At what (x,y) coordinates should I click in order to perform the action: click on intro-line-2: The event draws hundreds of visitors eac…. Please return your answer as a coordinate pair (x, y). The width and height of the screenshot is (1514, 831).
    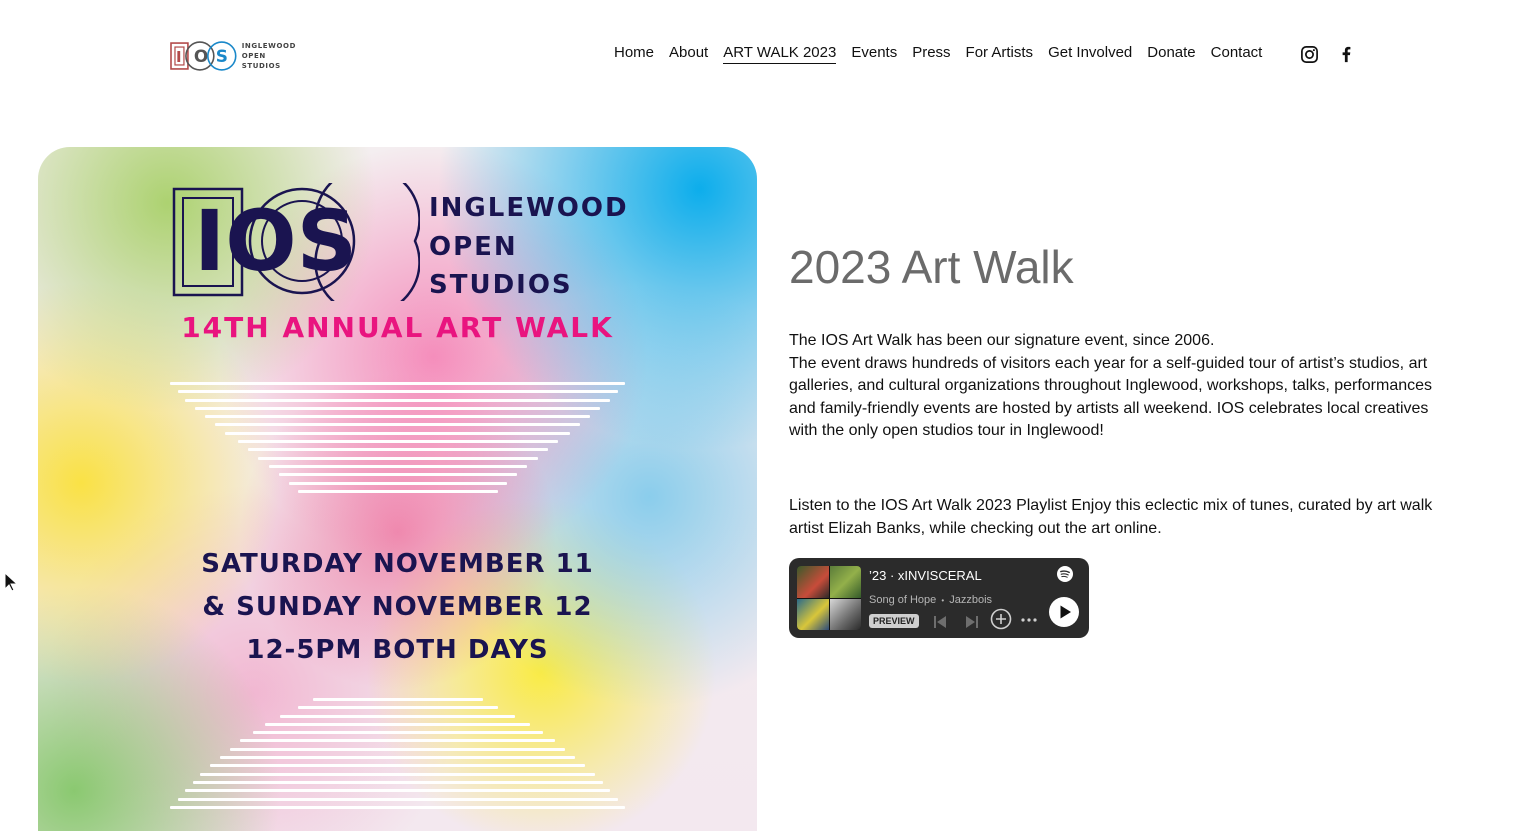
    Looking at the image, I should click on (1111, 397).